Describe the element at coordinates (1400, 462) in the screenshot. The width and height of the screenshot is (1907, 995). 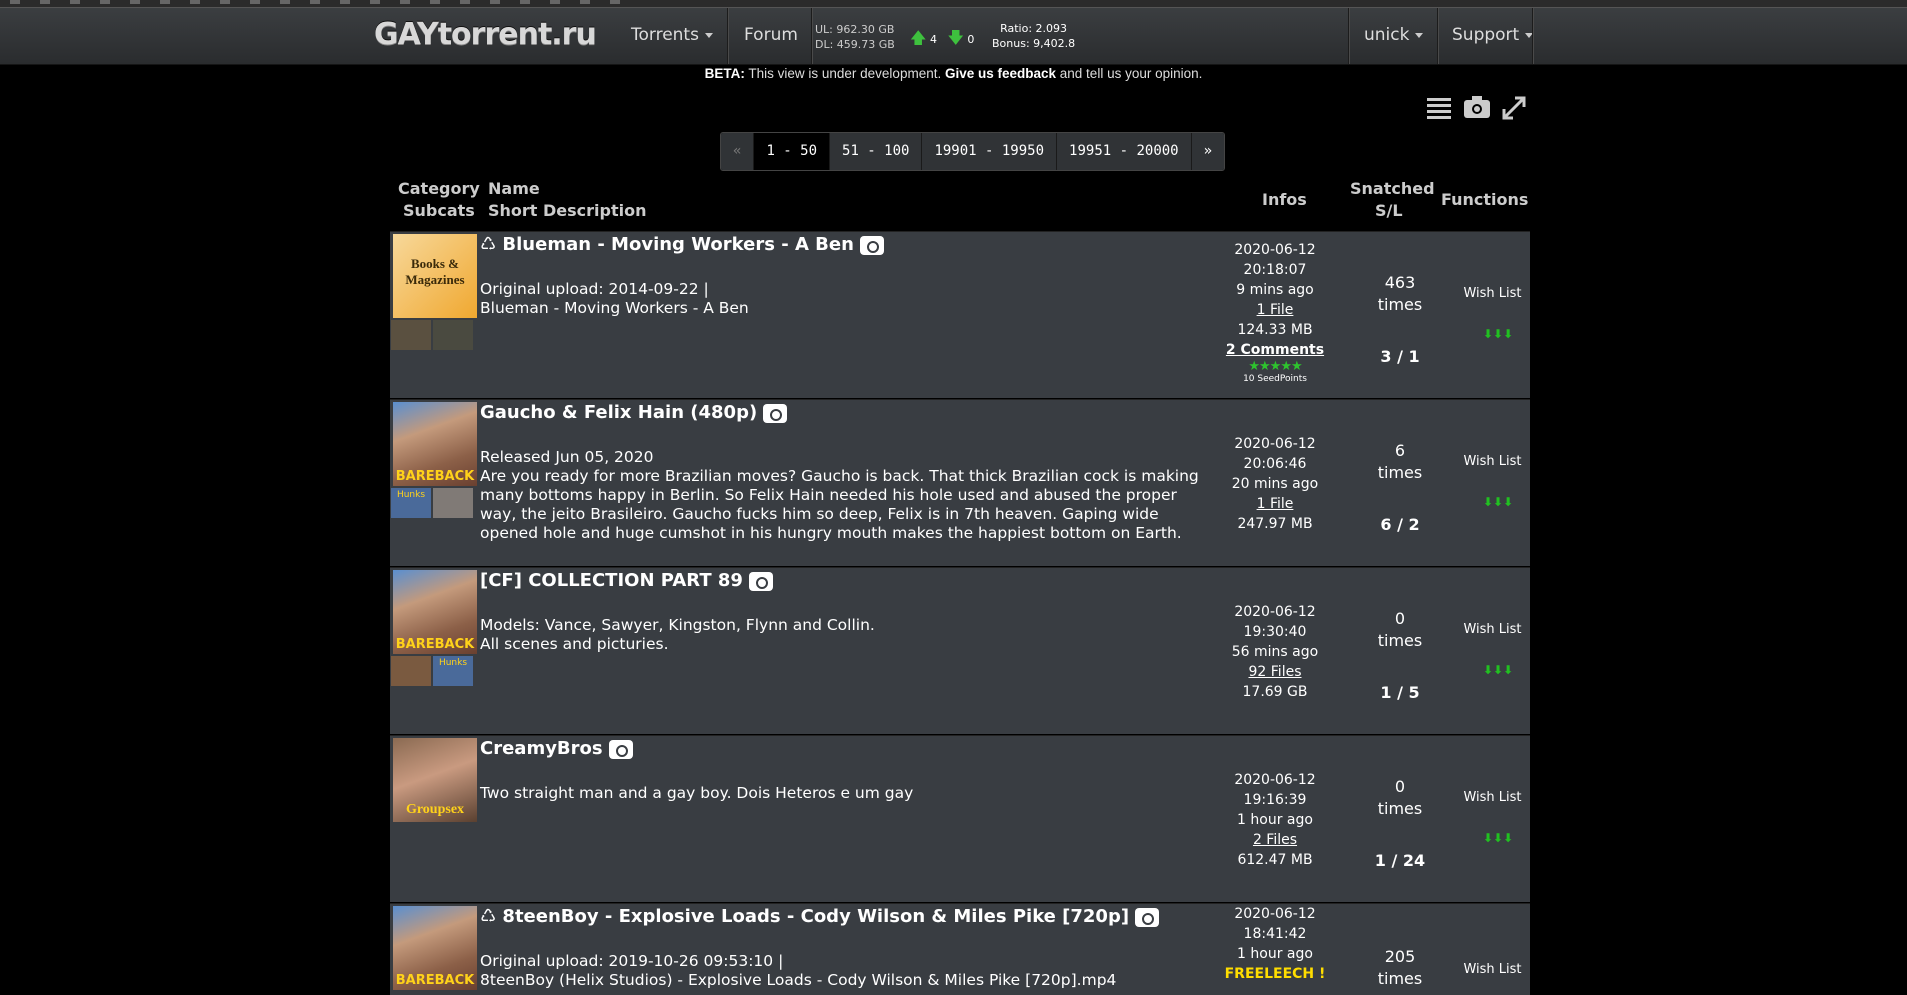
I see `snatched-count: 6 times` at that location.